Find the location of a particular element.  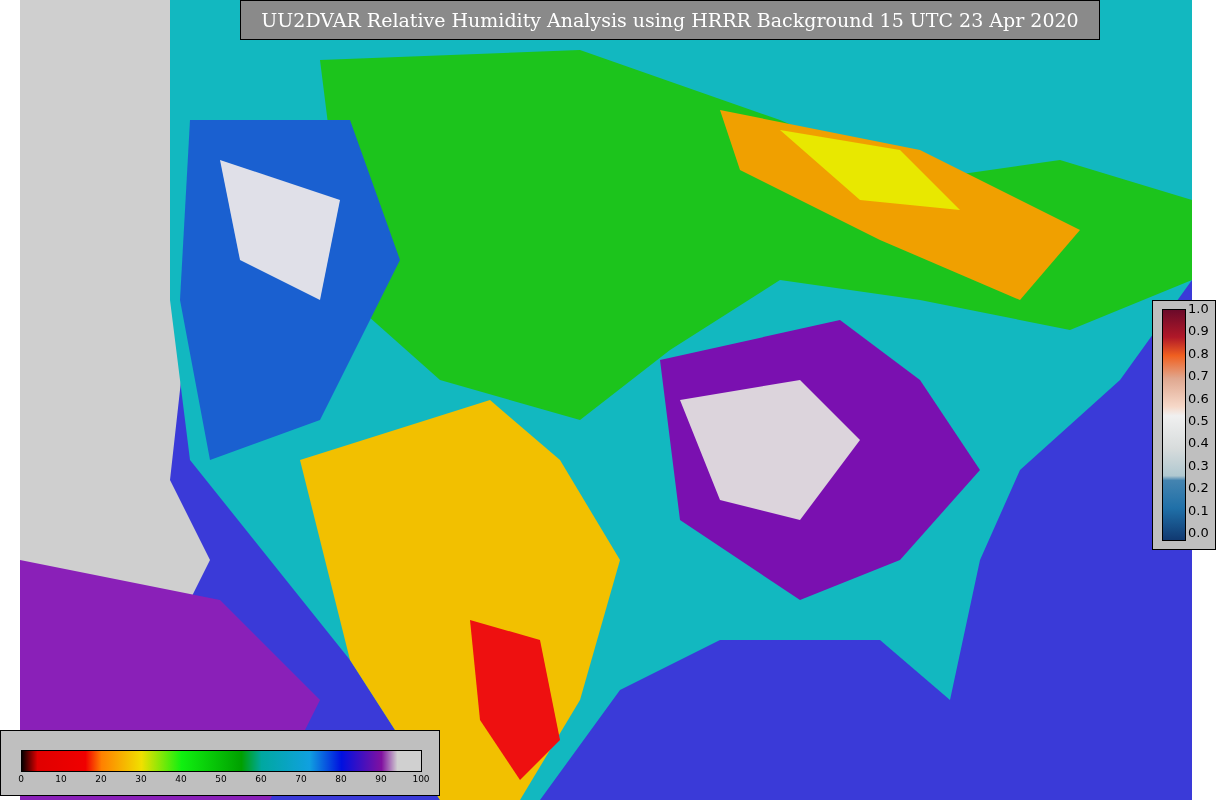

tick-label: 0.1 is located at coordinates (1198, 510).